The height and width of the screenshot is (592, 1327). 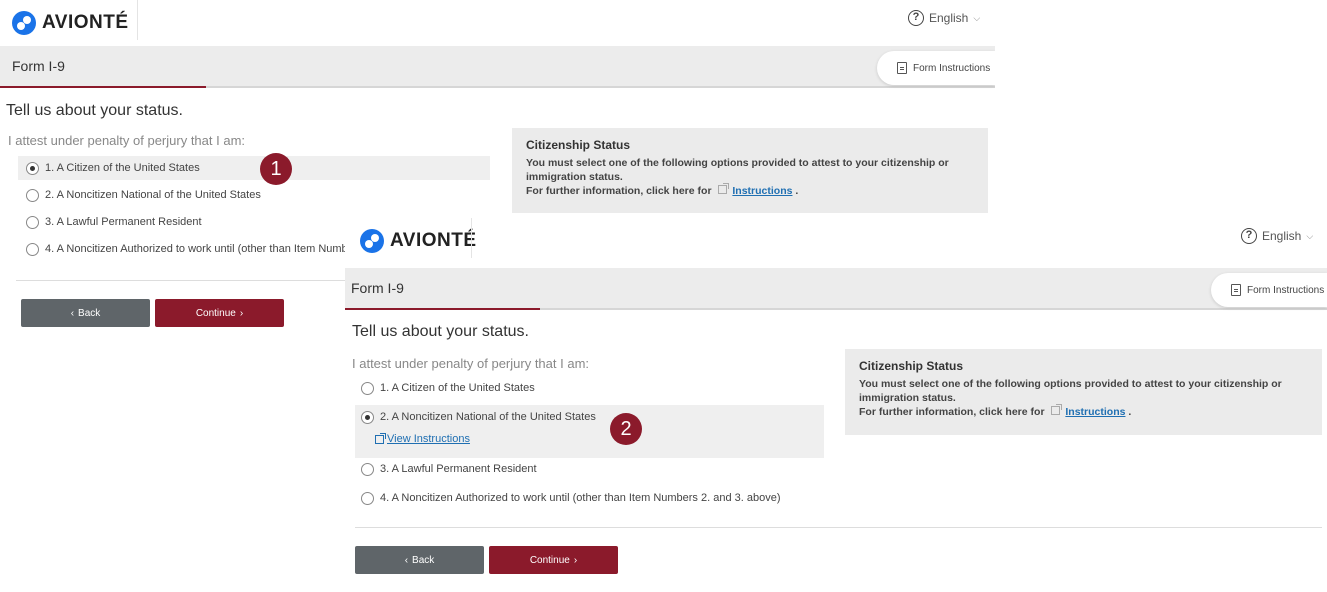 I want to click on step-badge-2: 2, so click(x=626, y=429).